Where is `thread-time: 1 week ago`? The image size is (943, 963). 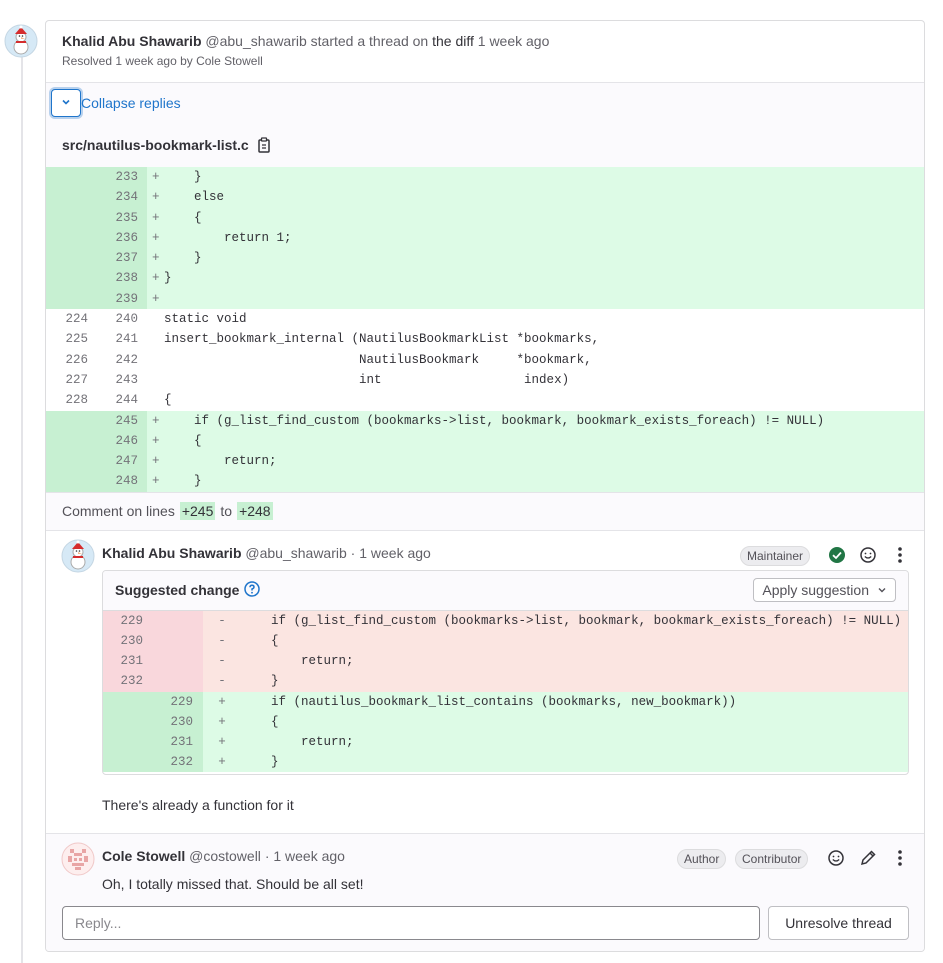
thread-time: 1 week ago is located at coordinates (514, 41).